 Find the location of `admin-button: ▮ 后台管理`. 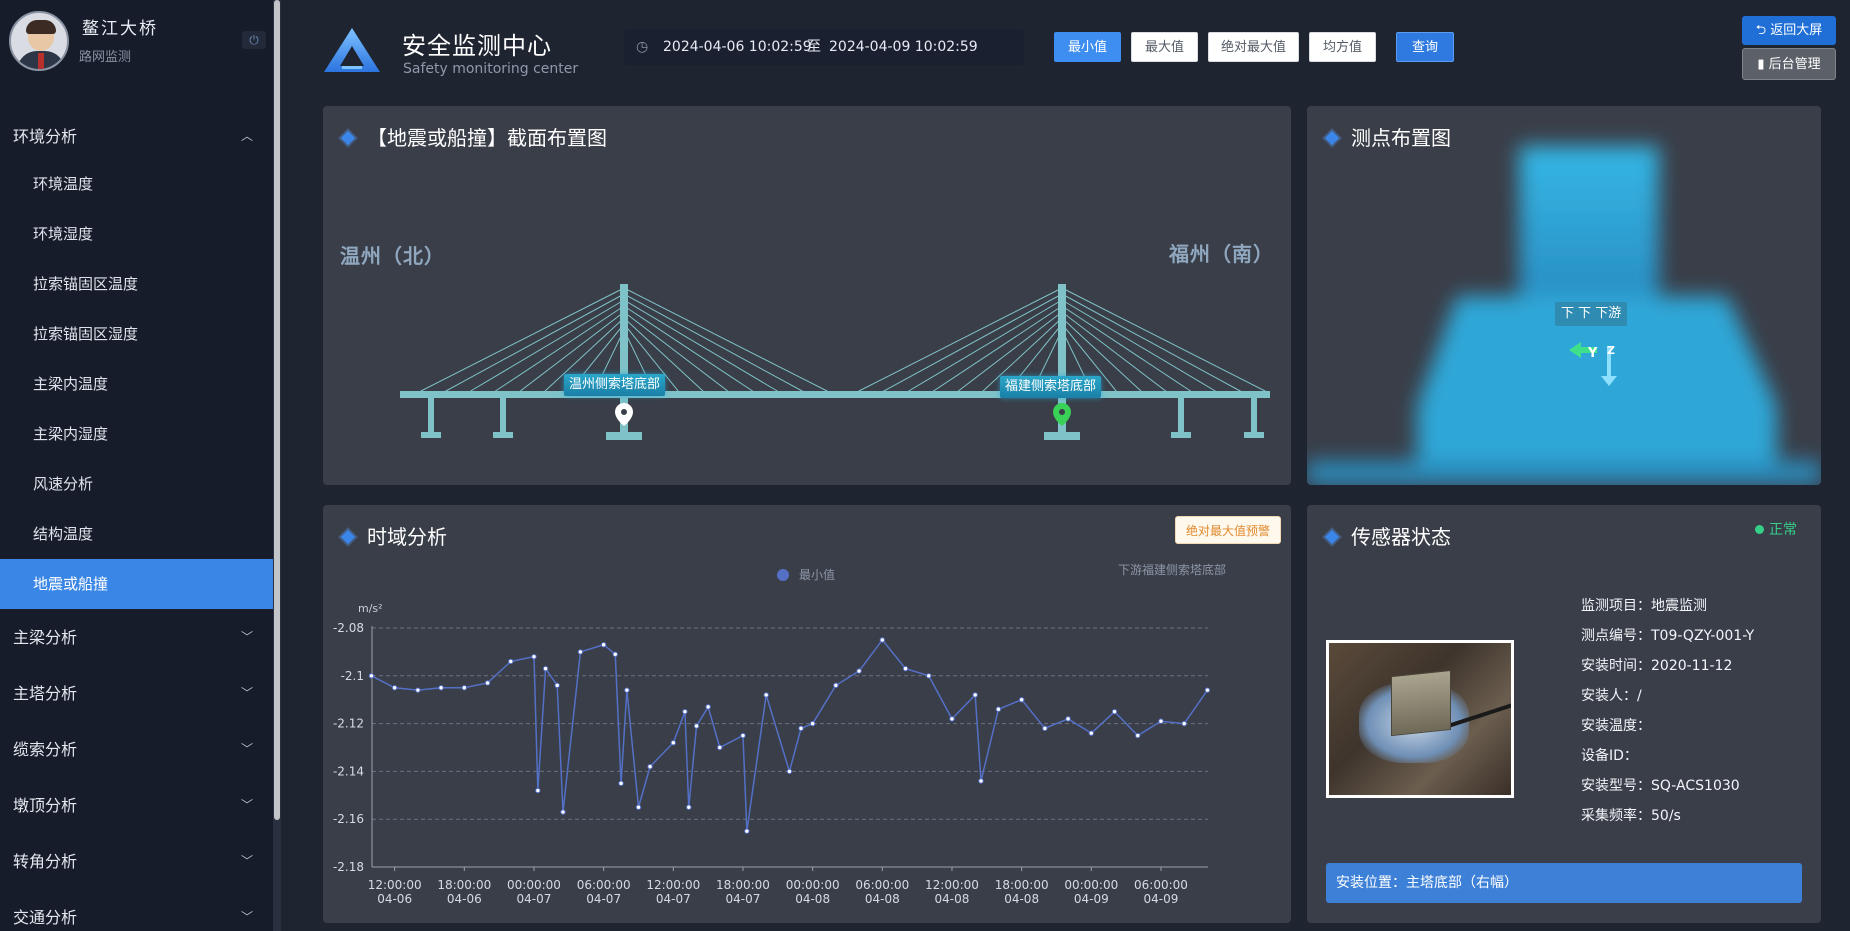

admin-button: ▮ 后台管理 is located at coordinates (1789, 64).